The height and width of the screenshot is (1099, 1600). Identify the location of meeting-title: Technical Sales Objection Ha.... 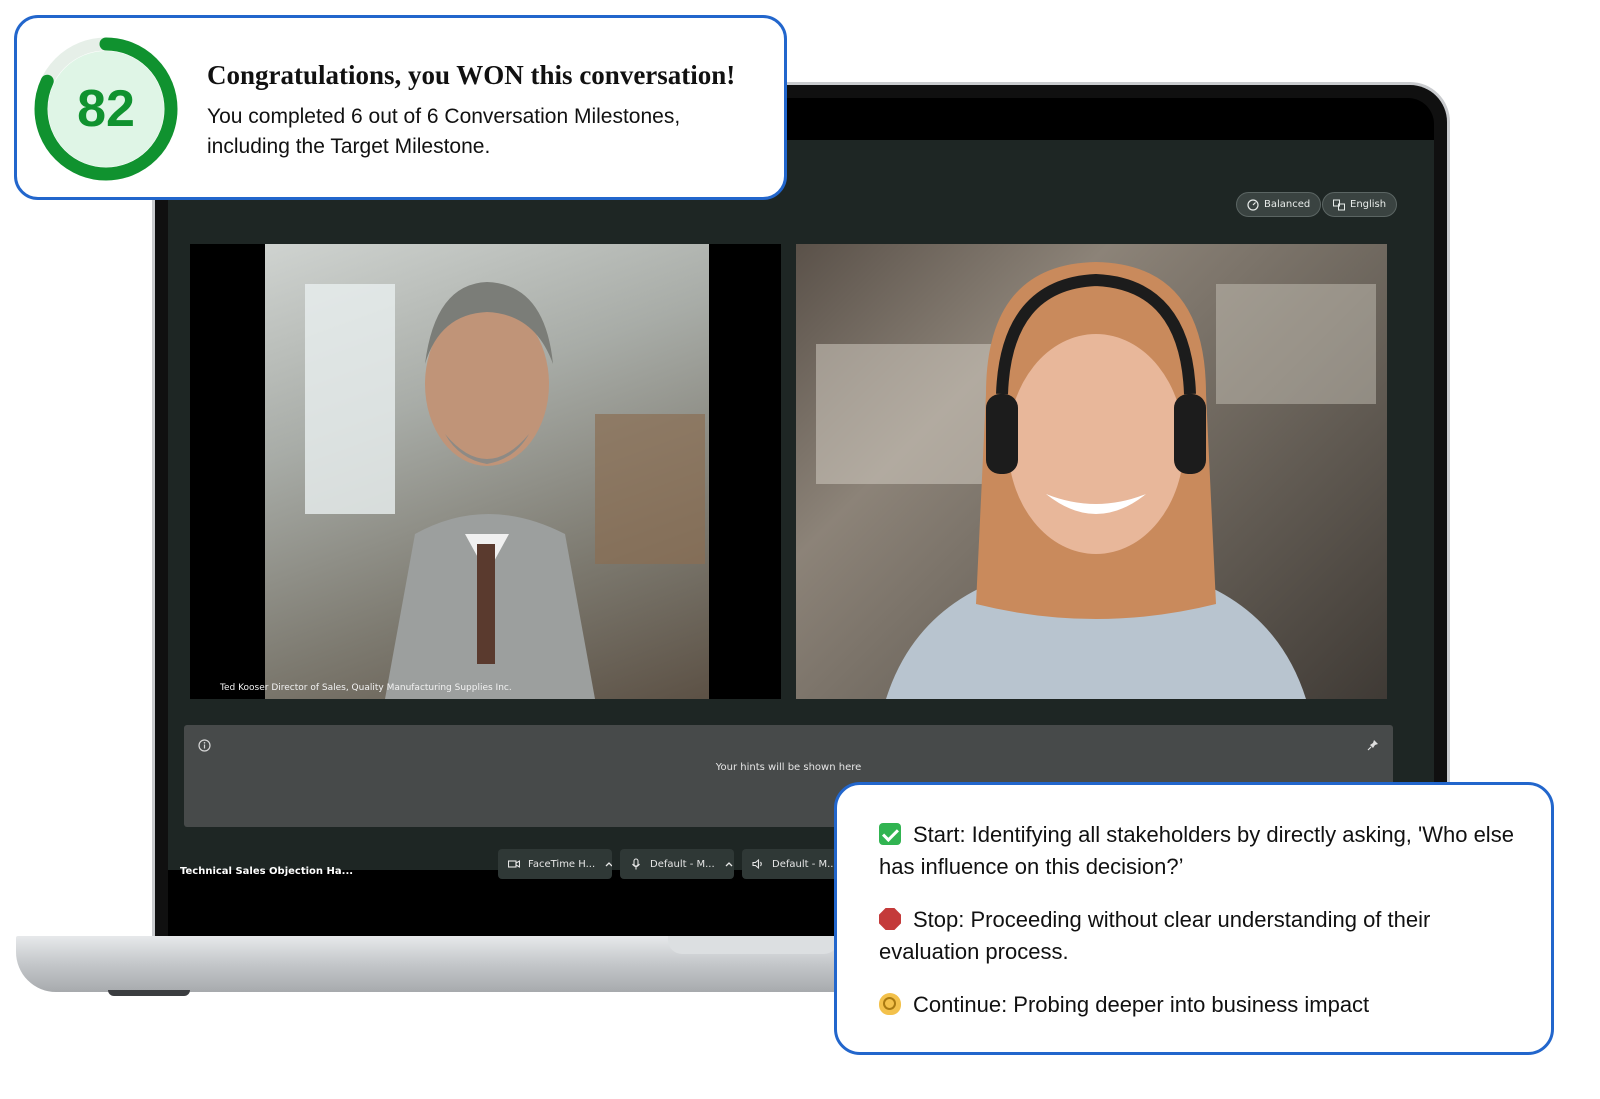
(267, 871).